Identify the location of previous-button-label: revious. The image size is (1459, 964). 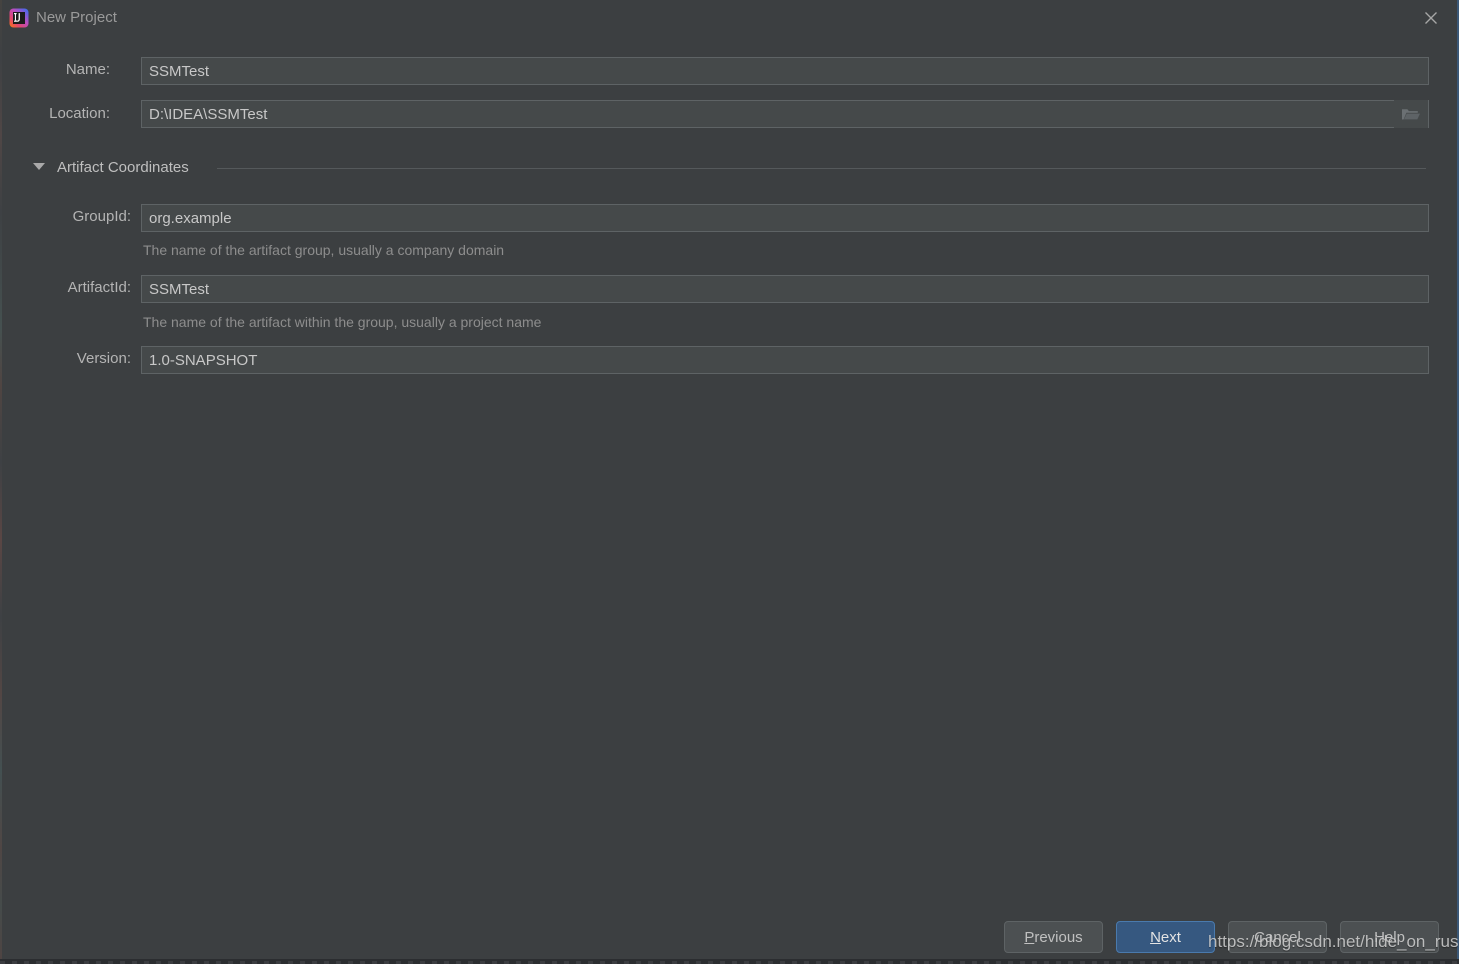
(1058, 937).